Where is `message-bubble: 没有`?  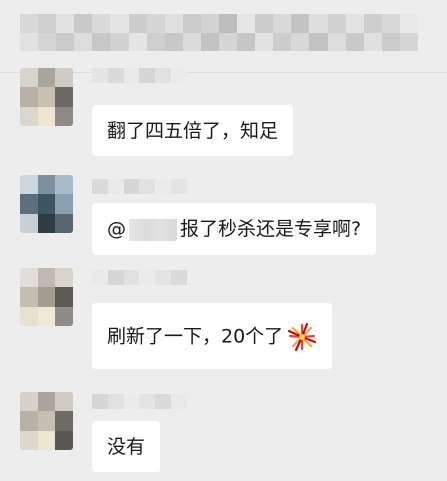
message-bubble: 没有 is located at coordinates (126, 446).